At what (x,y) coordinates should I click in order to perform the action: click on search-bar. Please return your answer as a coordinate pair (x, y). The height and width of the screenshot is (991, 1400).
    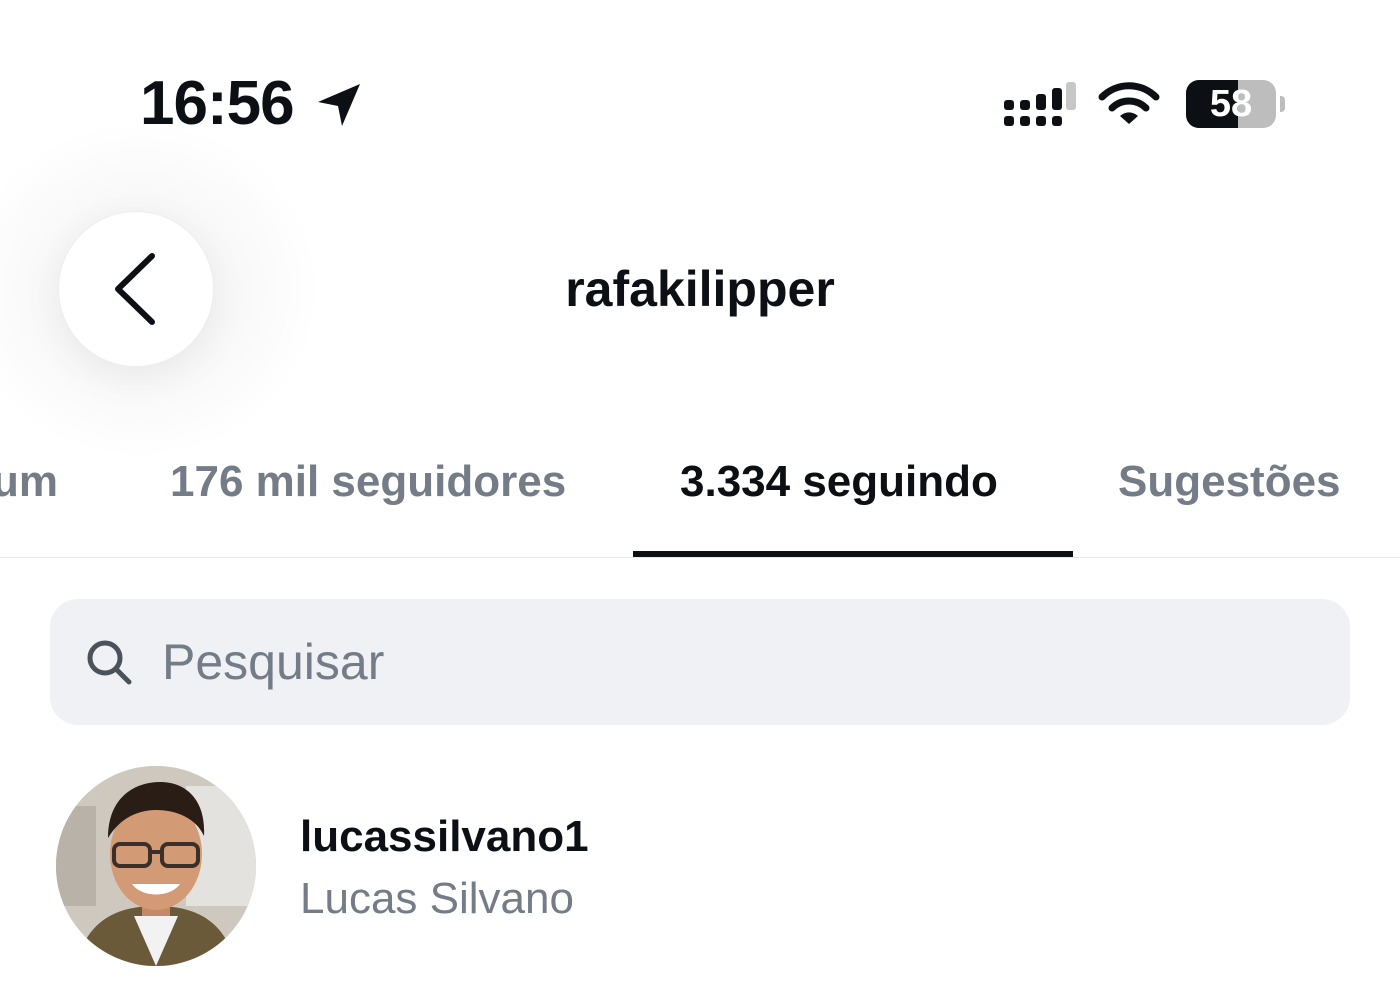
    Looking at the image, I should click on (700, 662).